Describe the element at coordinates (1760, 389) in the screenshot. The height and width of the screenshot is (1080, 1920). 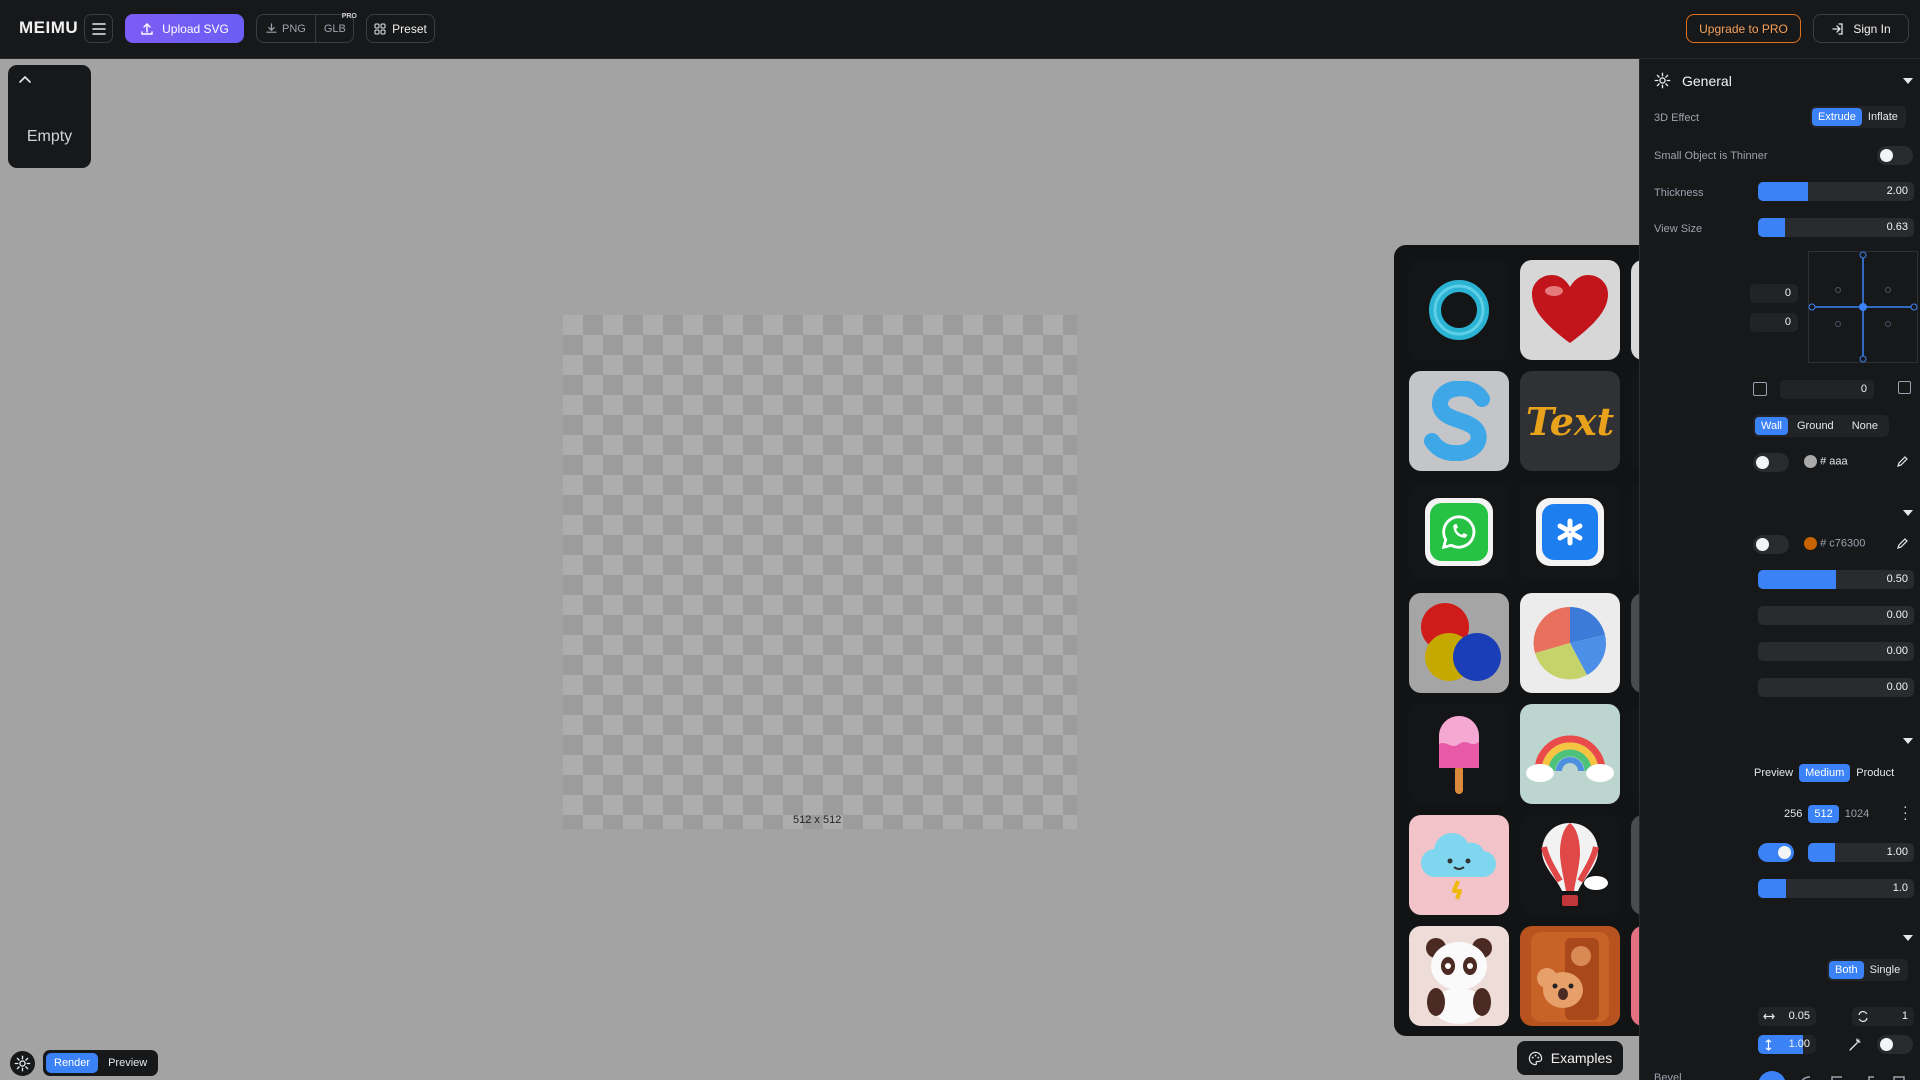
I see `square-small-icon` at that location.